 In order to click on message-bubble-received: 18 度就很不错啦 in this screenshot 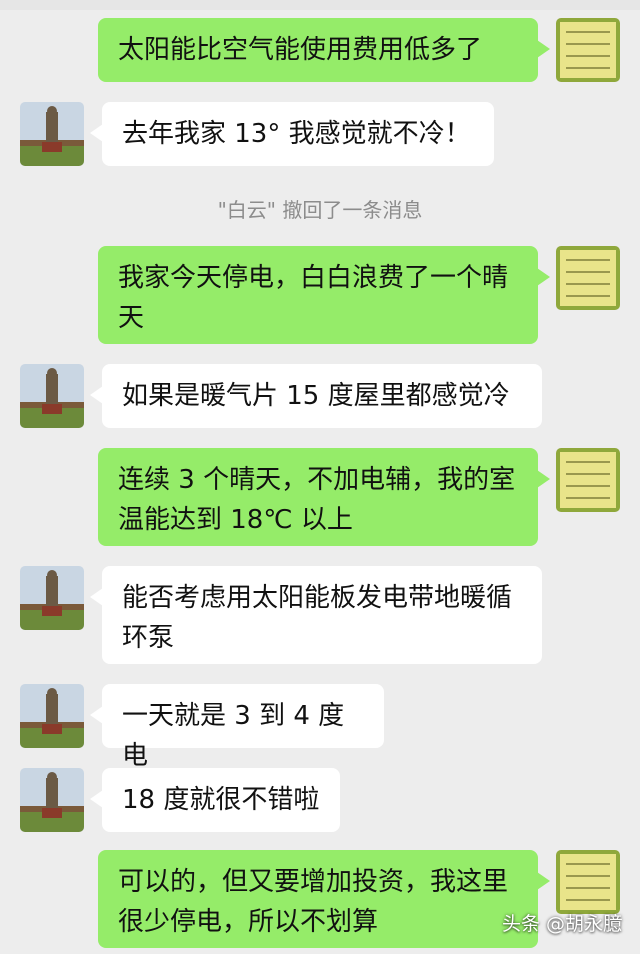, I will do `click(215, 800)`.